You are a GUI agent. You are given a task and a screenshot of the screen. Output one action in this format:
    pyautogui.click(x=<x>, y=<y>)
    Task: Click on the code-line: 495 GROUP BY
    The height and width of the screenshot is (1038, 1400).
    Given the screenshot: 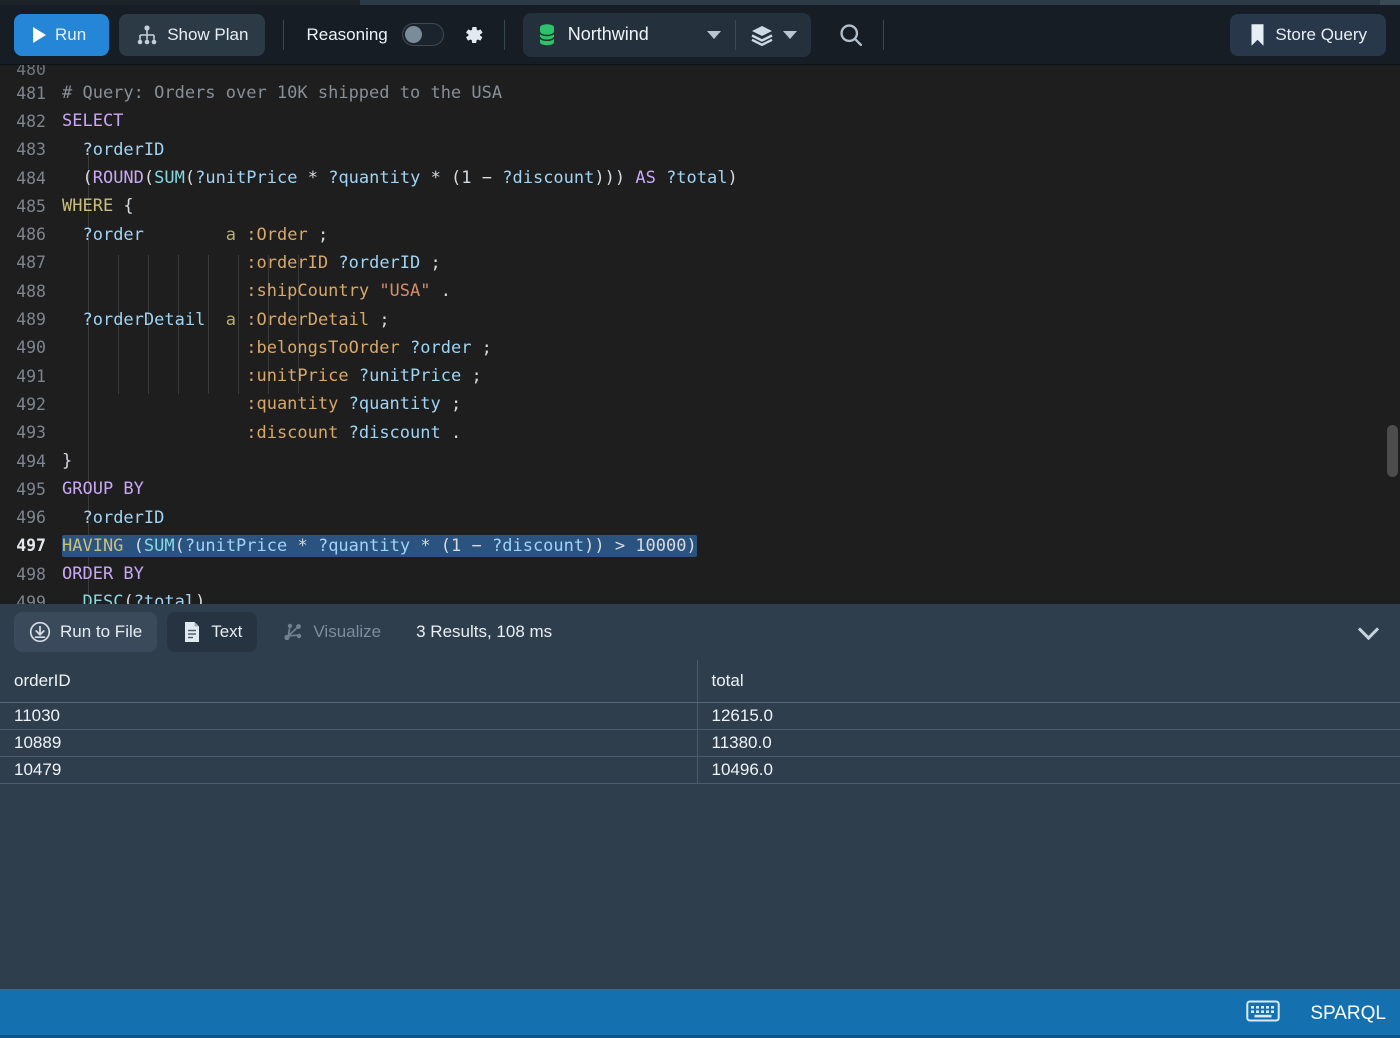 What is the action you would take?
    pyautogui.click(x=700, y=489)
    